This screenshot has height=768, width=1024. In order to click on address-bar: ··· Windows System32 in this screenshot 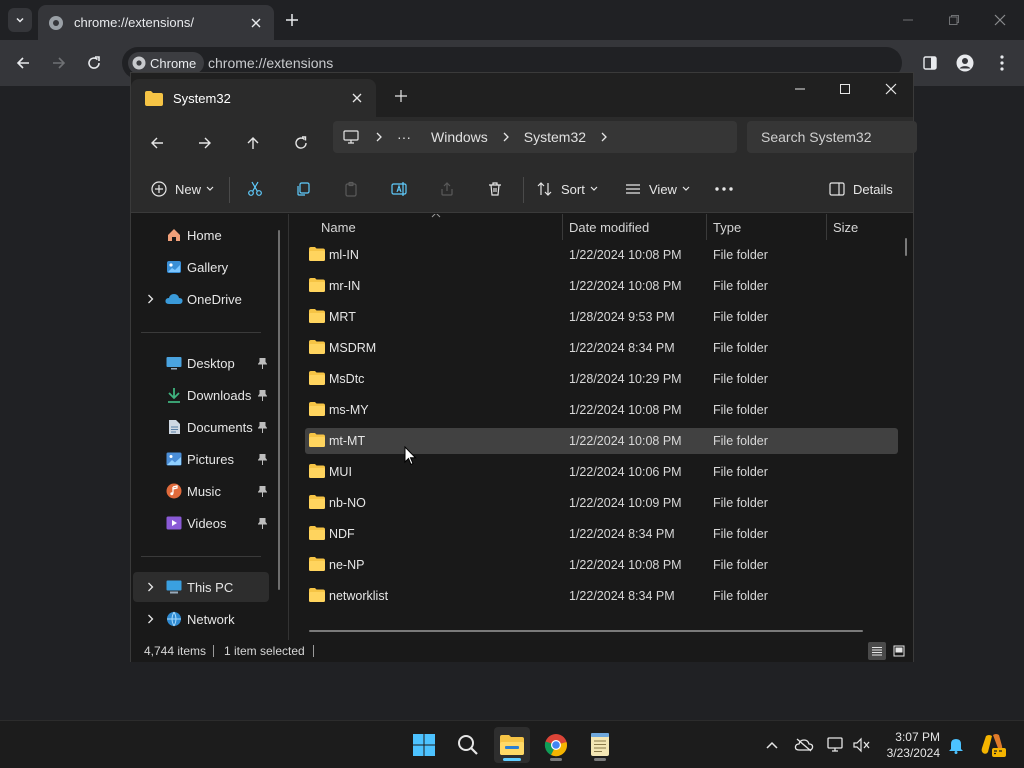, I will do `click(535, 137)`.